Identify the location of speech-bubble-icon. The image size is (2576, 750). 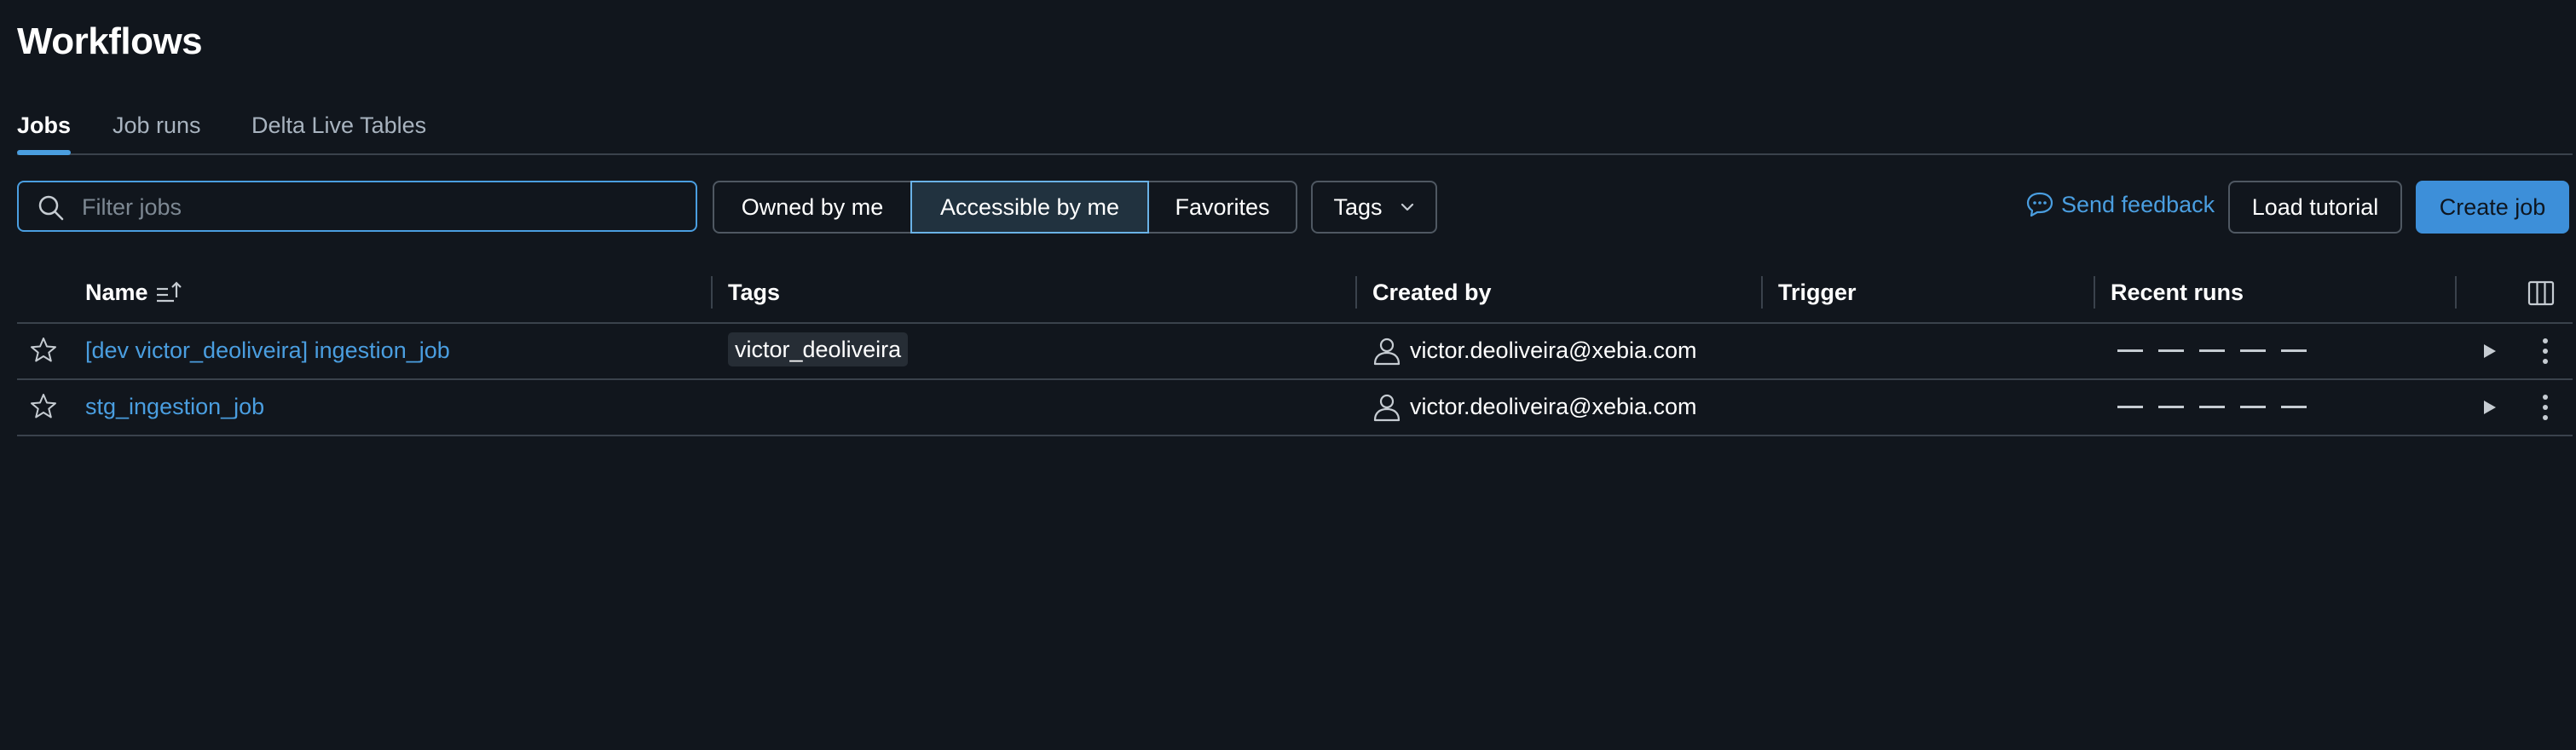
(2039, 204).